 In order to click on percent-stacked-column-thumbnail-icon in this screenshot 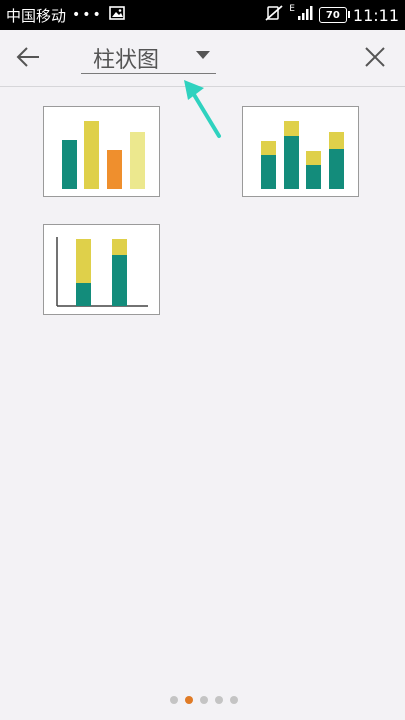, I will do `click(102, 272)`.